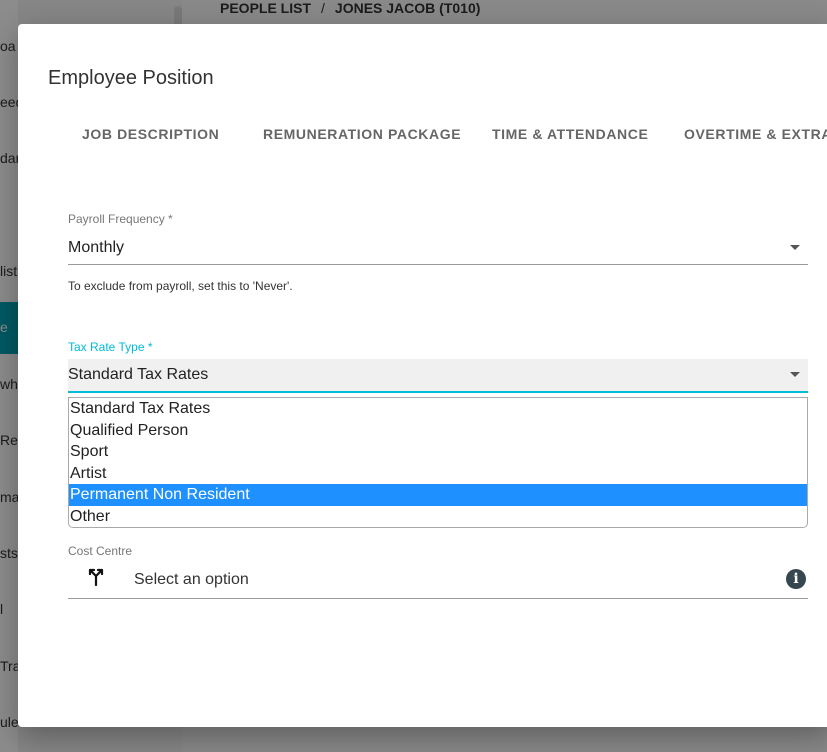 The height and width of the screenshot is (752, 827). What do you see at coordinates (438, 474) in the screenshot?
I see `dropdown-option: Artist` at bounding box center [438, 474].